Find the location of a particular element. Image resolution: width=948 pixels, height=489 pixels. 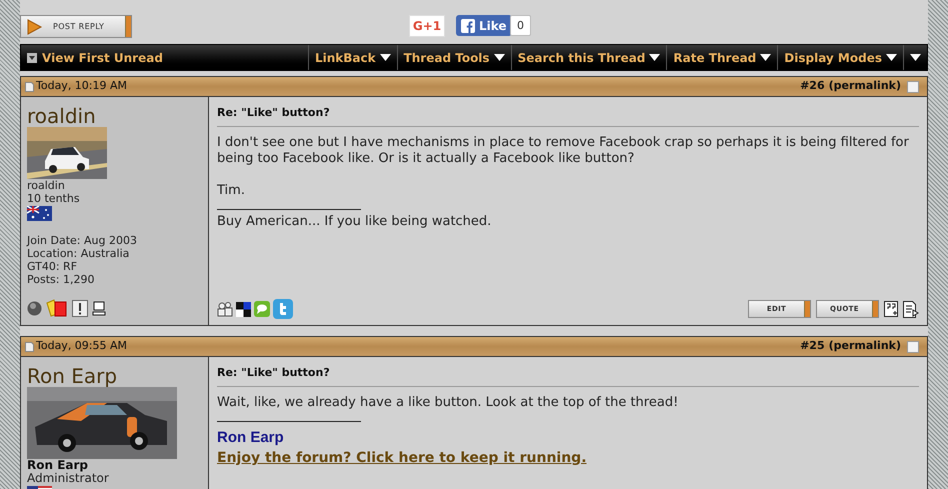

navbar-menu: Display Modes is located at coordinates (840, 57).